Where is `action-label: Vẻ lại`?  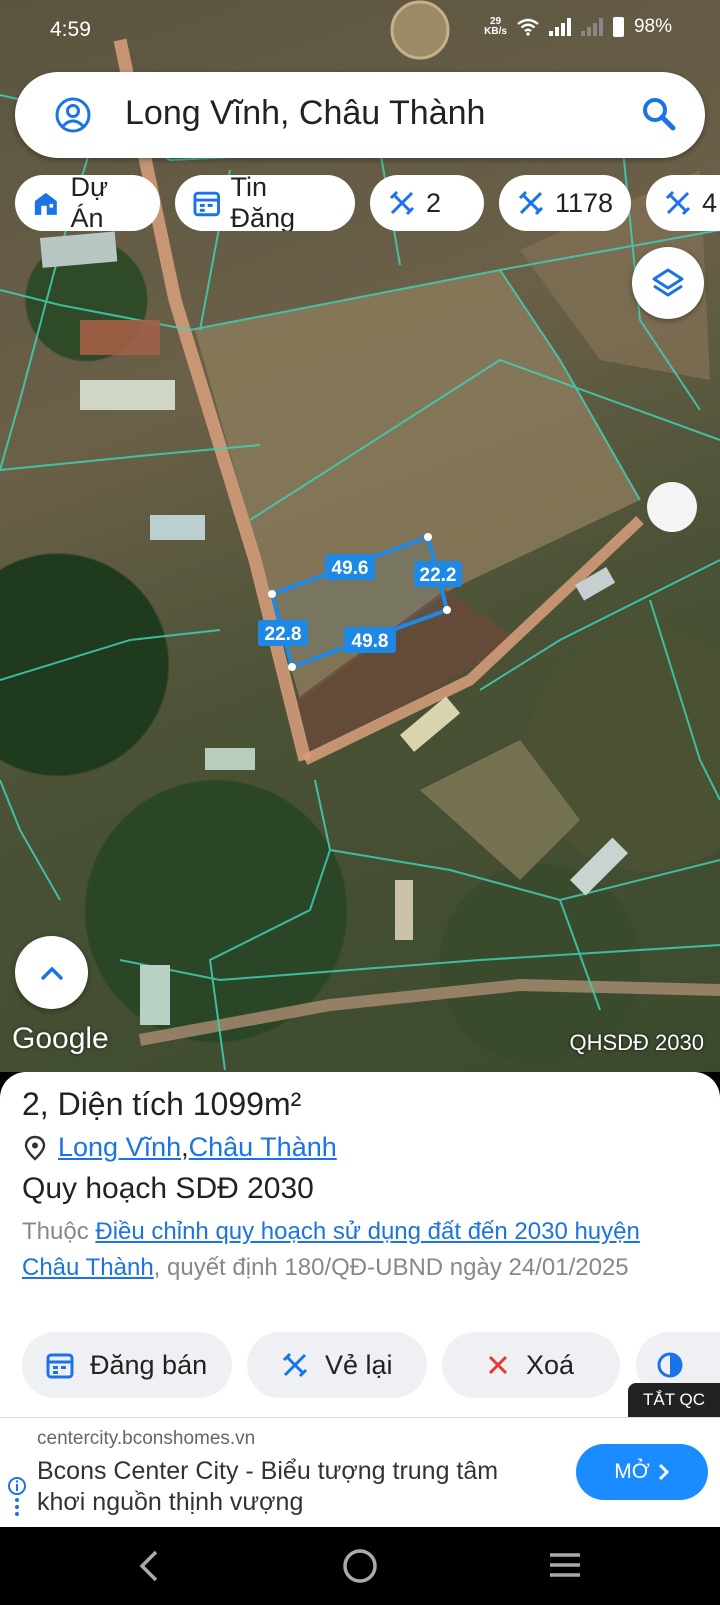
action-label: Vẻ lại is located at coordinates (359, 1364).